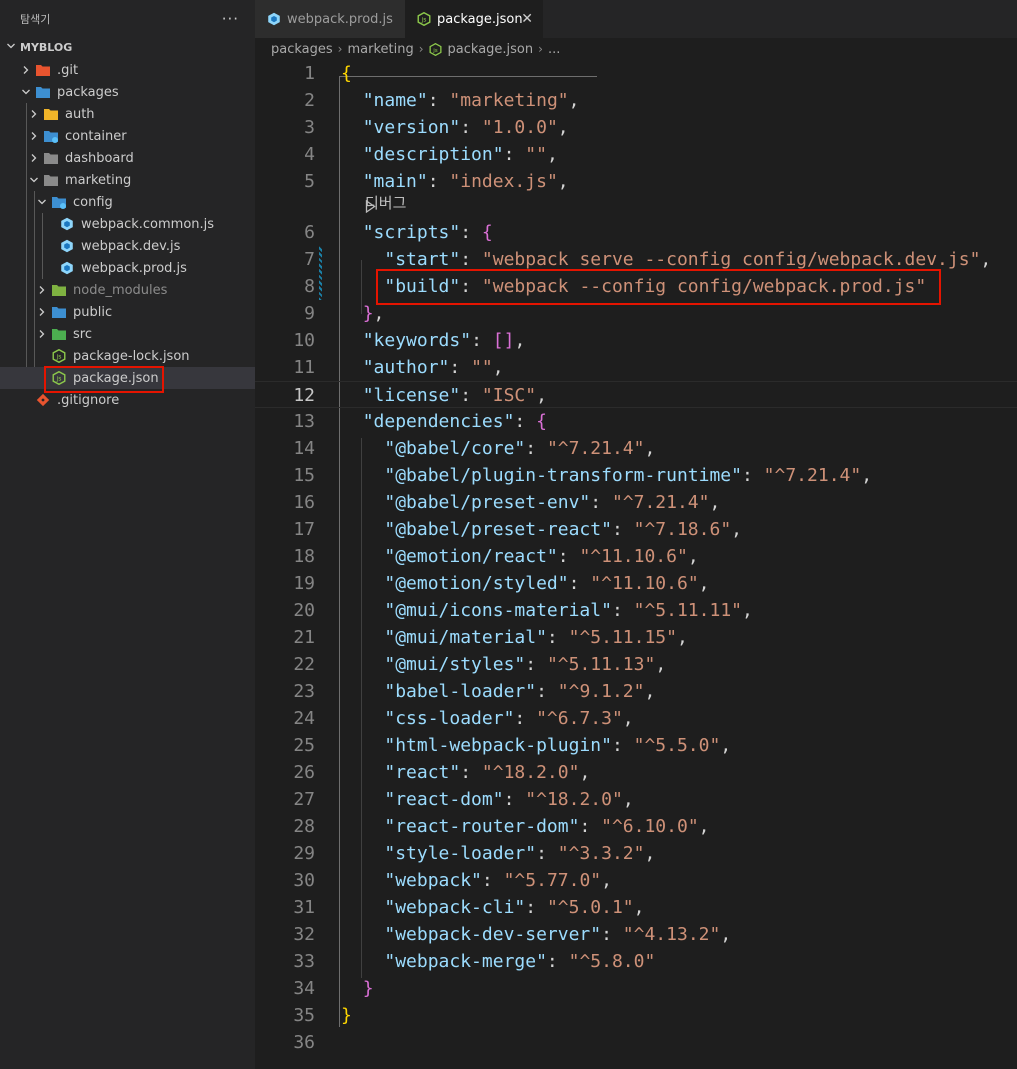  I want to click on tree-item-package-json: js package.json, so click(127, 378).